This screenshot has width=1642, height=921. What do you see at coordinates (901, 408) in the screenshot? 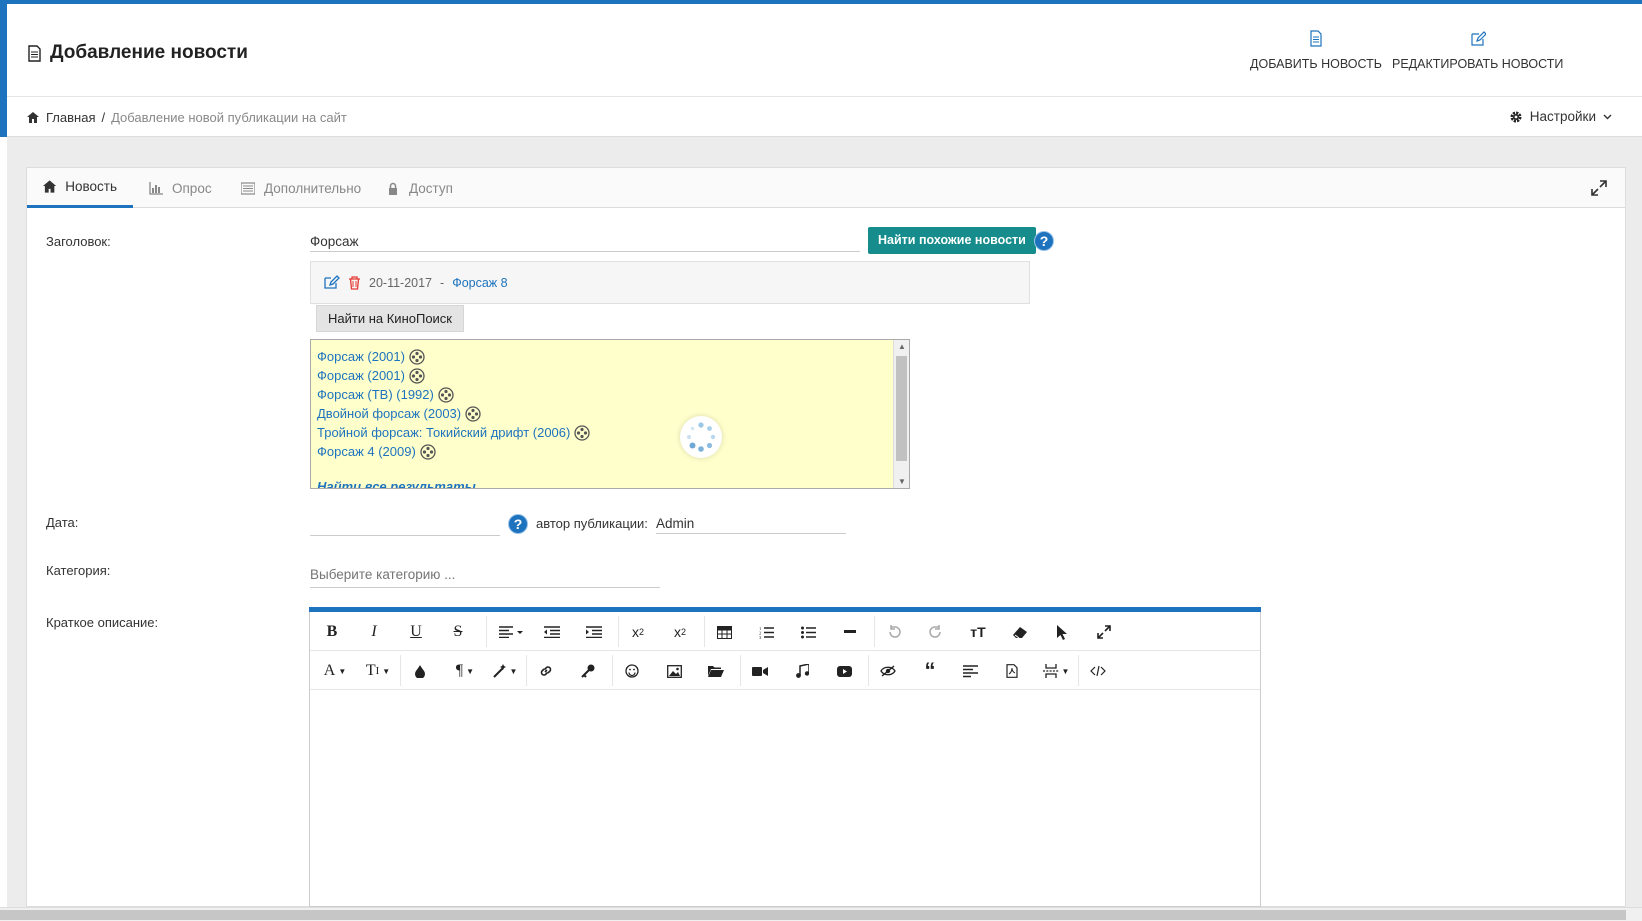
I see `scroll-thumb` at bounding box center [901, 408].